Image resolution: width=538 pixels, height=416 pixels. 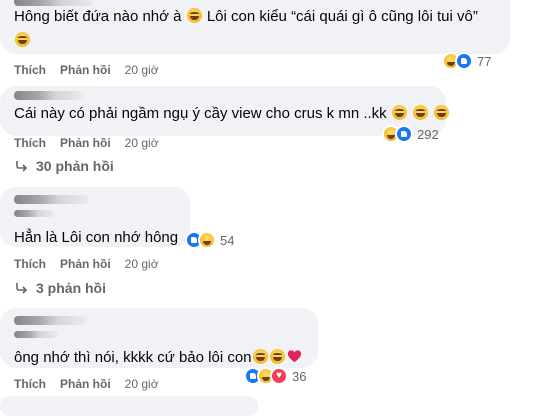 What do you see at coordinates (98, 16) in the screenshot?
I see `comment-text-line1: Hông biết đứa nào nhớ à` at bounding box center [98, 16].